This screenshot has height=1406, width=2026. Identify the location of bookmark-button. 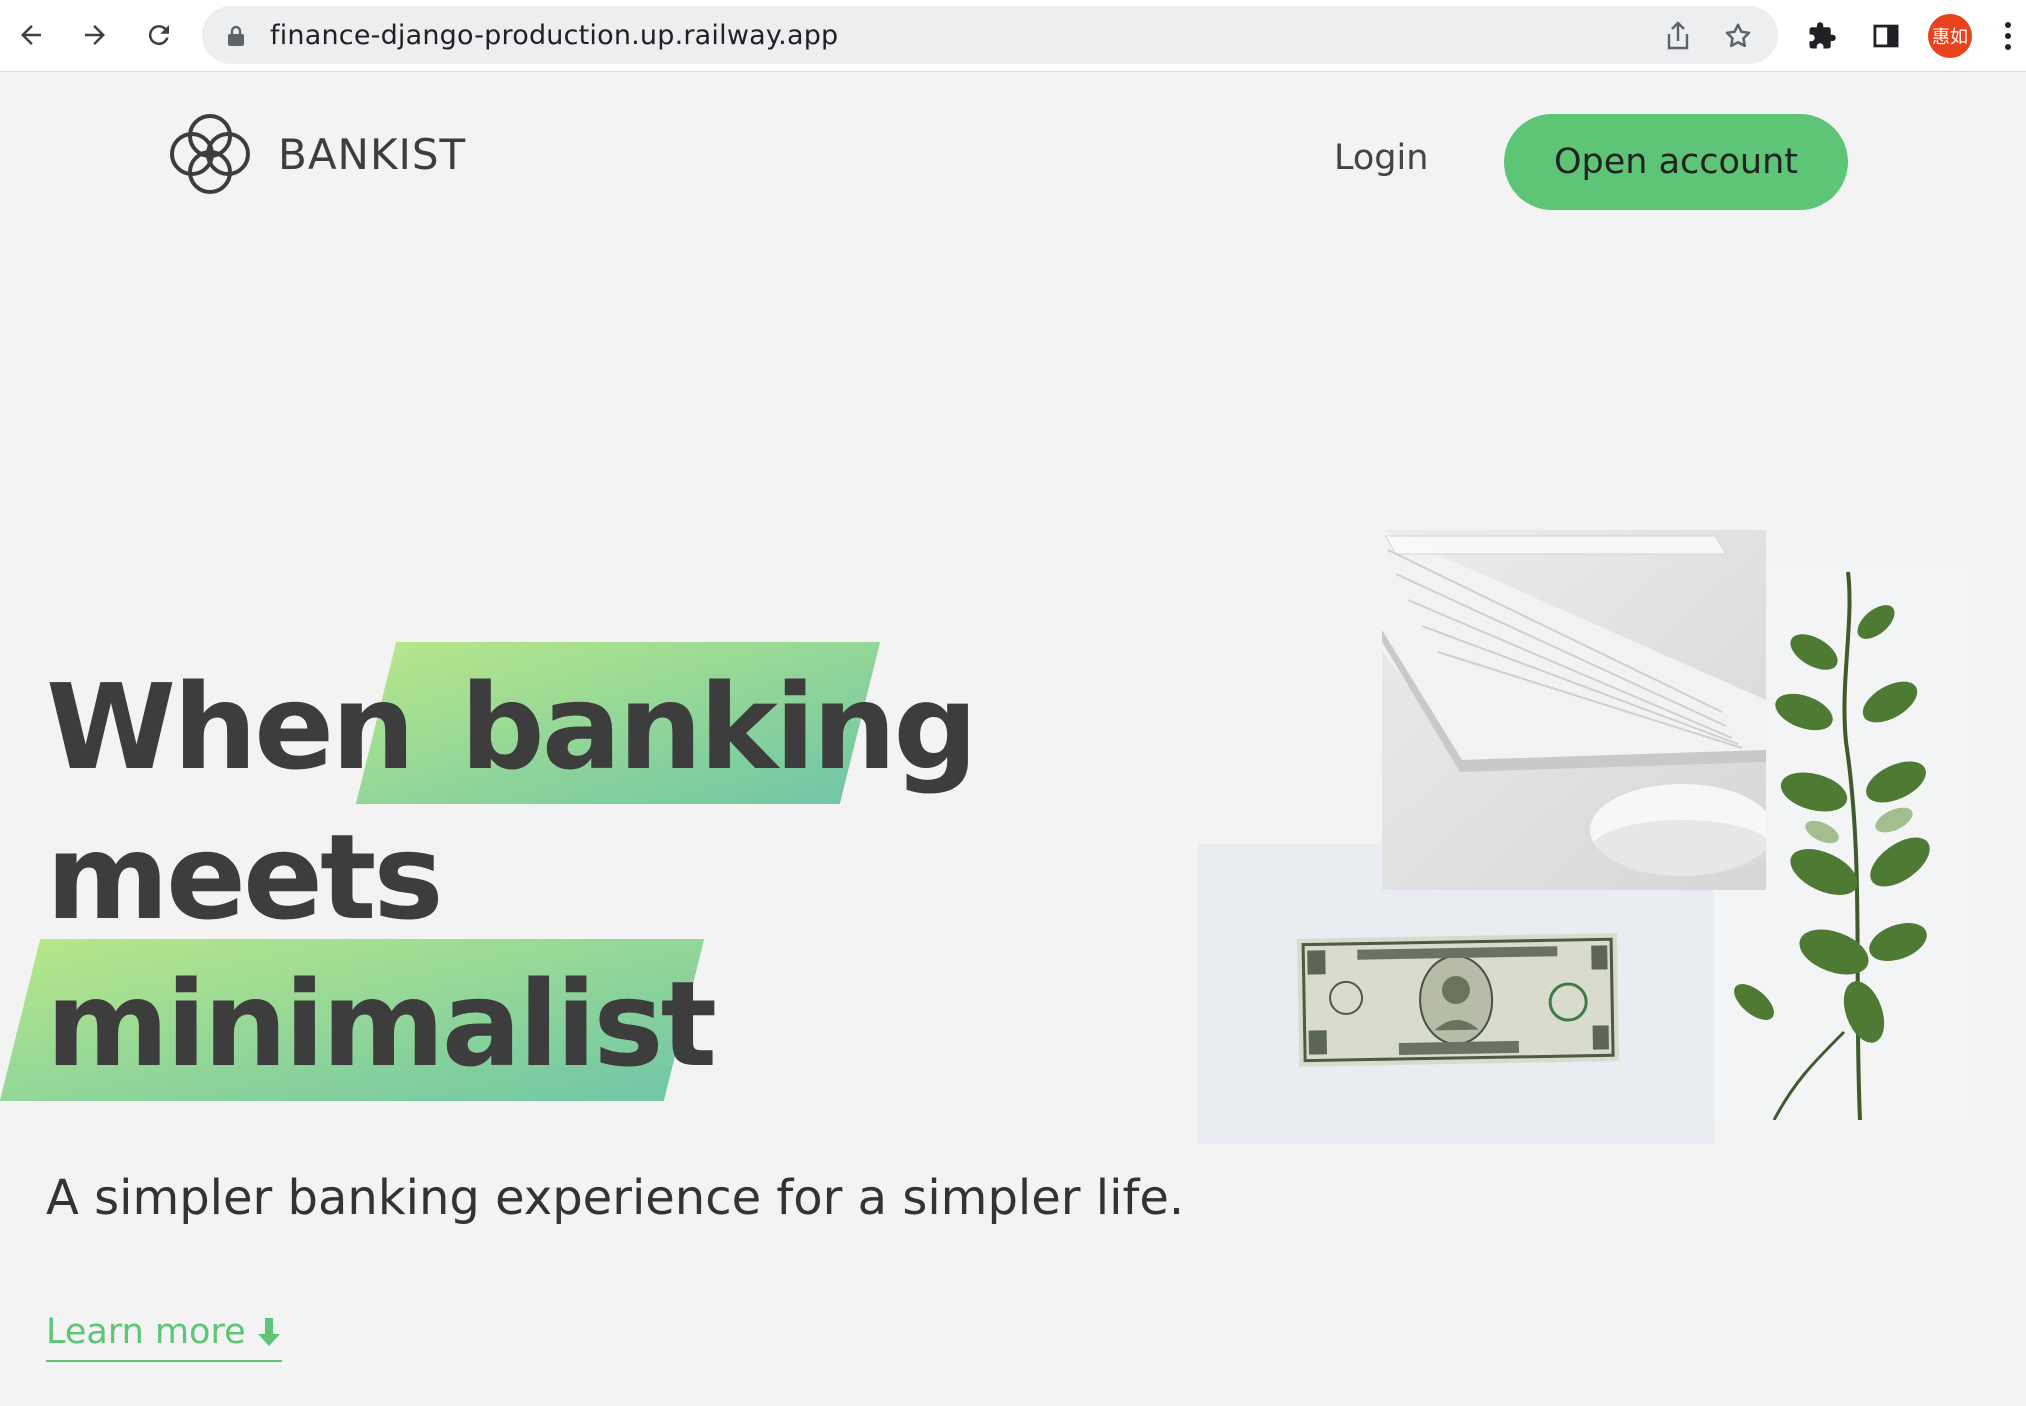
(1738, 36).